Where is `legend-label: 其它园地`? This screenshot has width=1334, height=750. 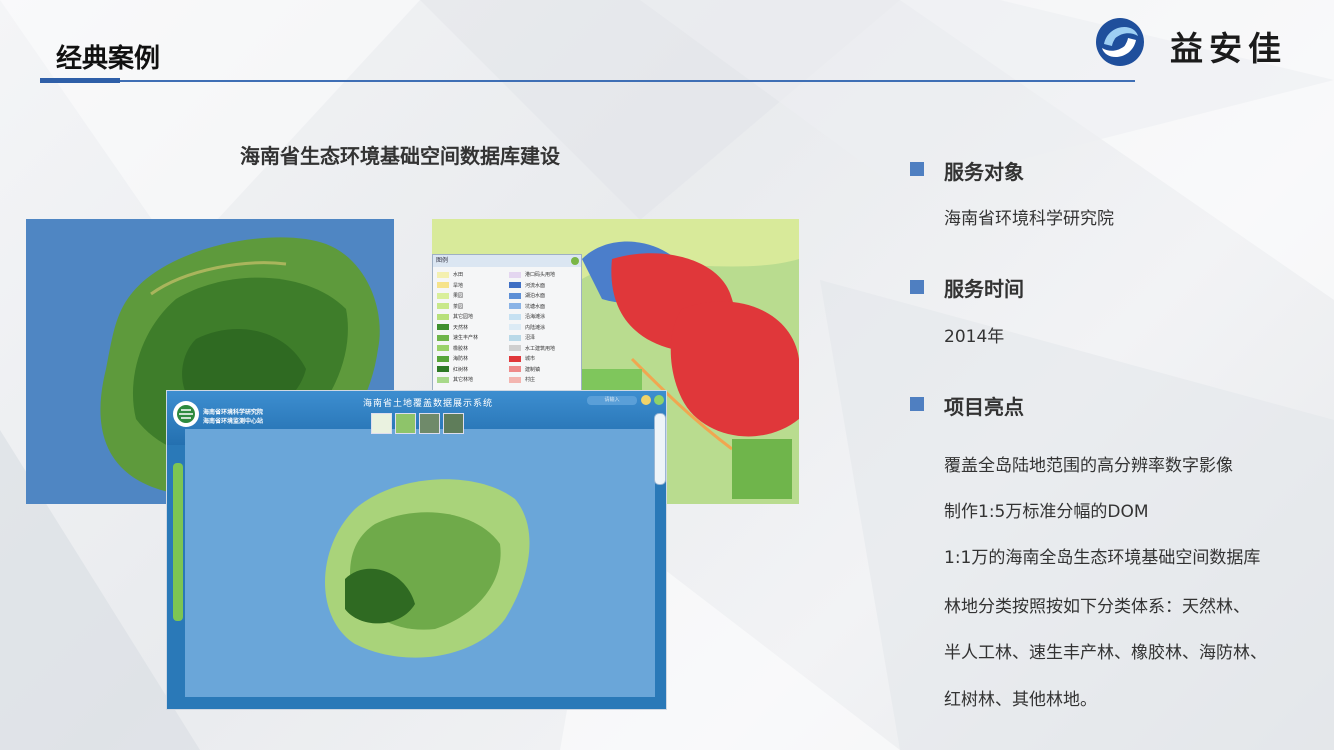
legend-label: 其它园地 is located at coordinates (463, 317).